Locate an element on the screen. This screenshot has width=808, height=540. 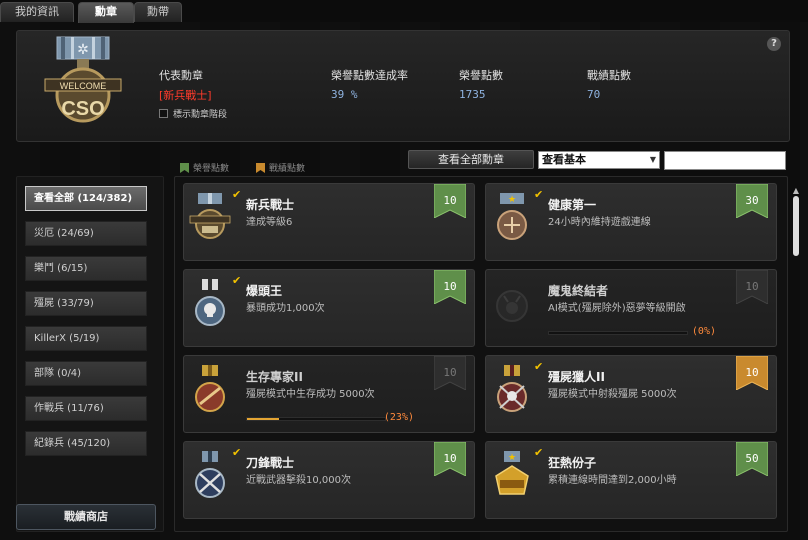
medal-progress-fill is located at coordinates (263, 419).